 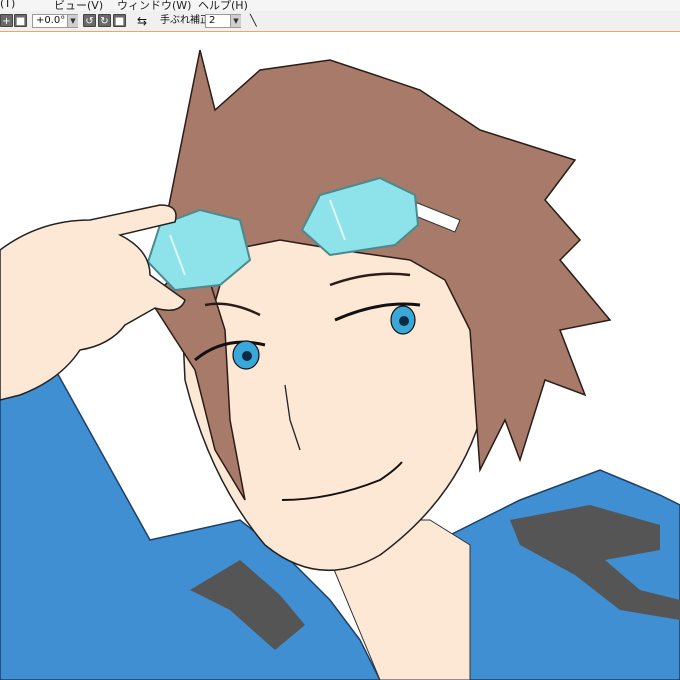 What do you see at coordinates (6, 20) in the screenshot?
I see `plus-icon: +` at bounding box center [6, 20].